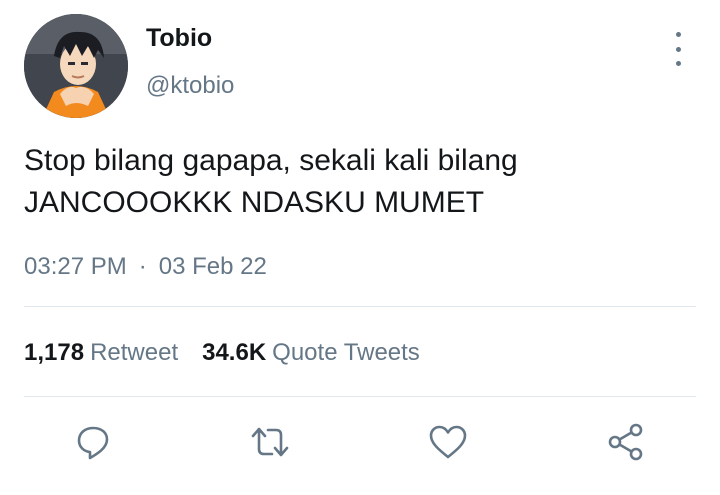  I want to click on retweets-stat: 1,178 Retweet, so click(101, 352).